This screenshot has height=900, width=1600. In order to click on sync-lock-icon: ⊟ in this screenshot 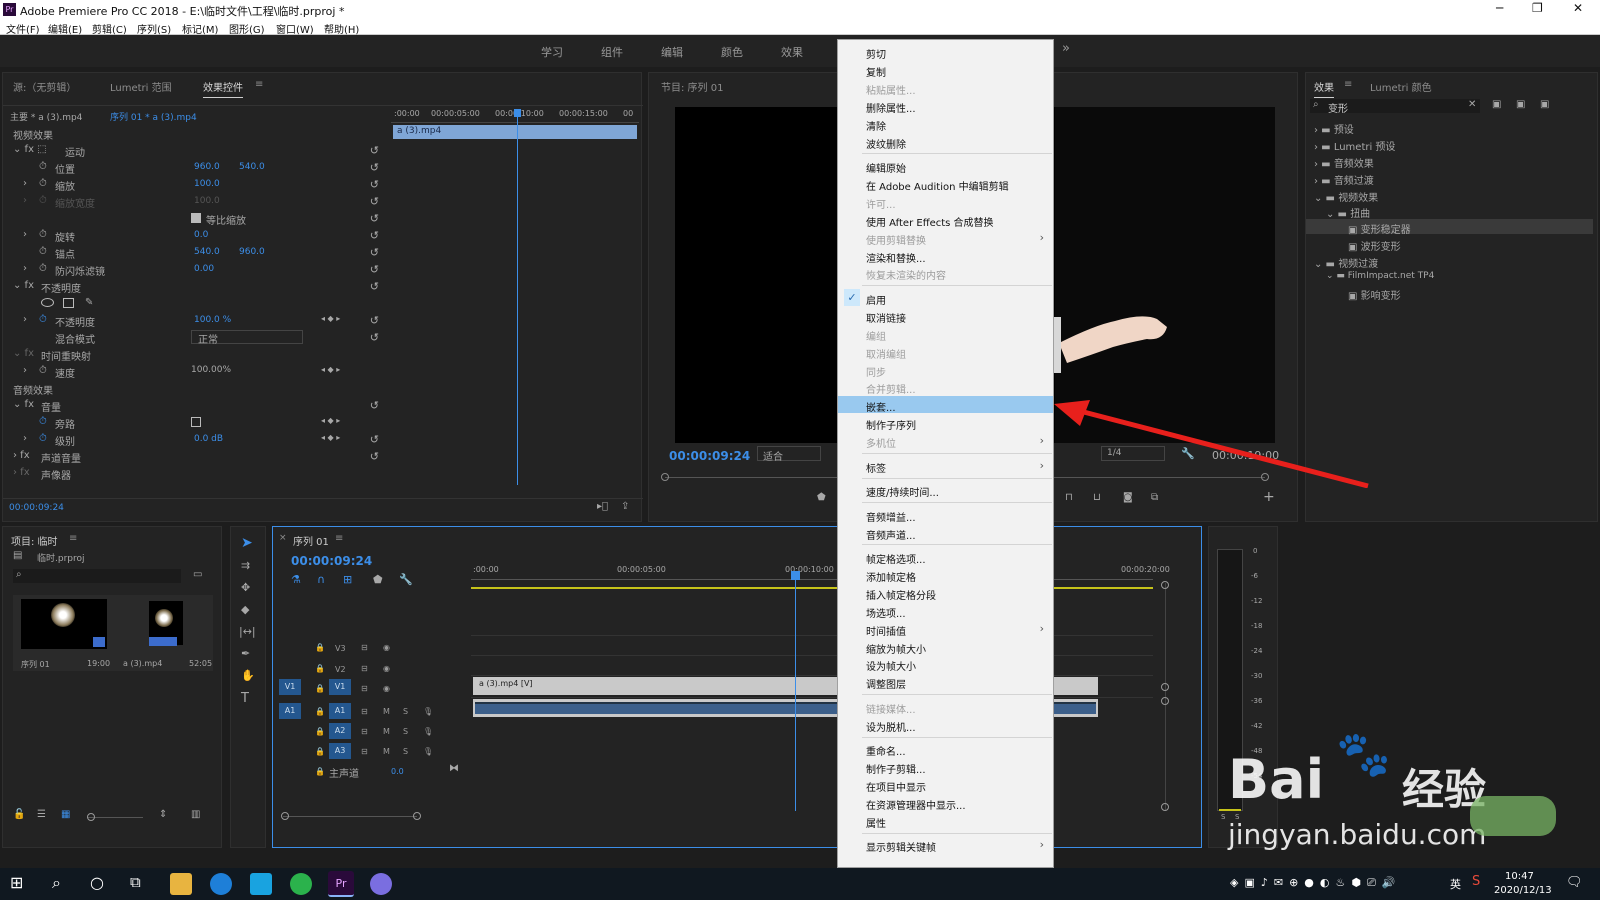, I will do `click(364, 711)`.